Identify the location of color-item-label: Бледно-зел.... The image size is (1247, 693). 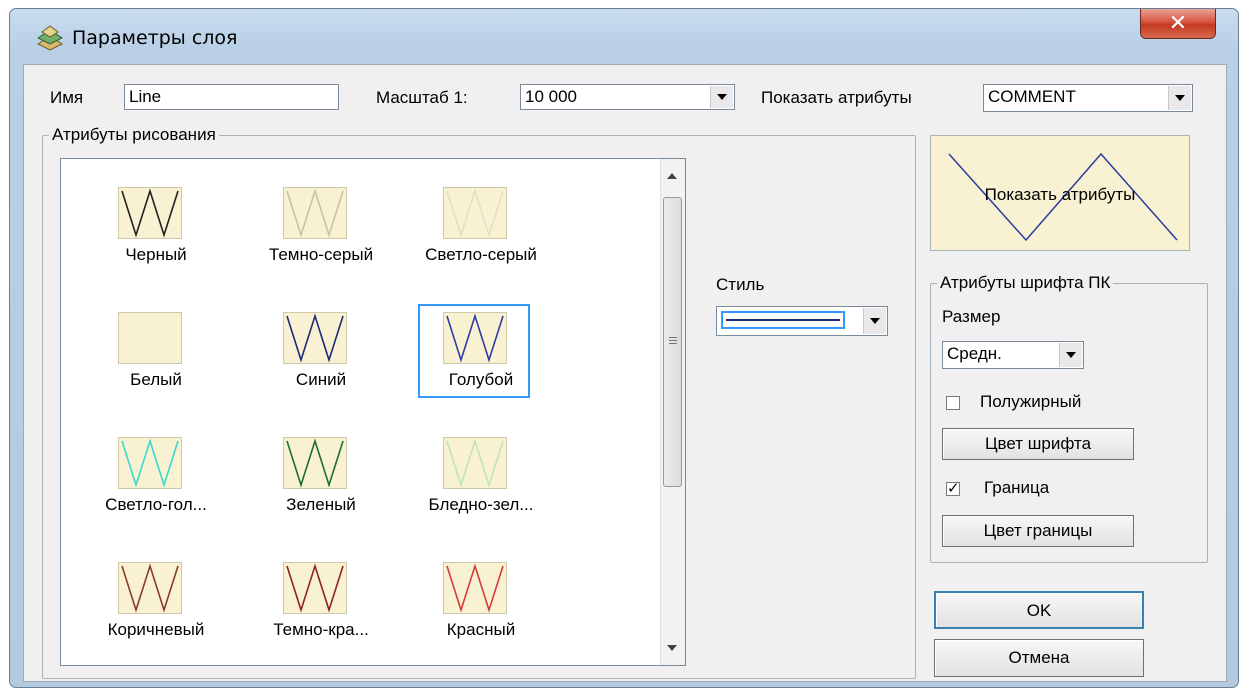
(481, 504).